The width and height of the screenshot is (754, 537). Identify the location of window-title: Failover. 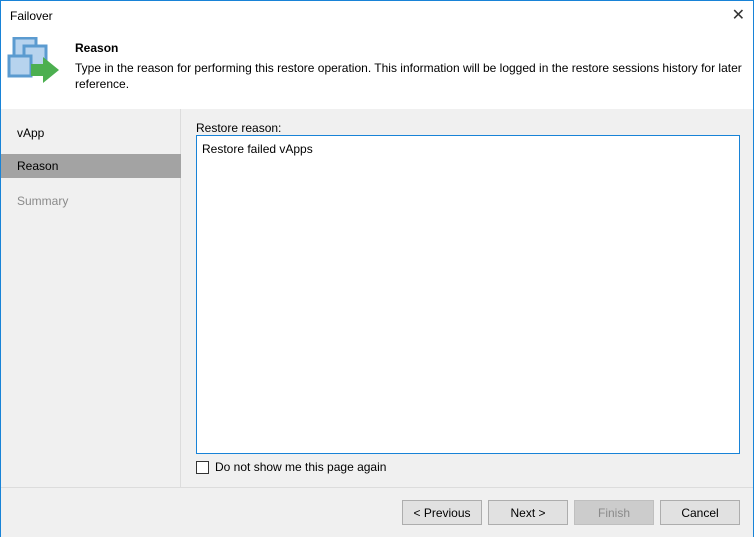
(31, 16).